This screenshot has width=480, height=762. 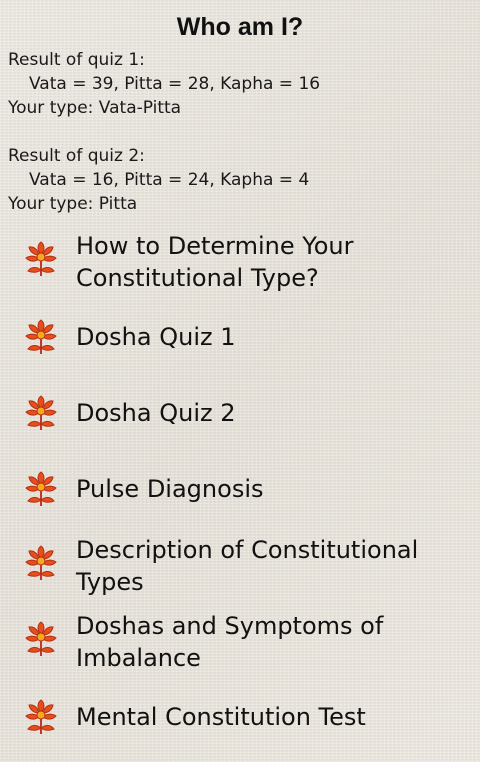 What do you see at coordinates (169, 180) in the screenshot?
I see `quiz-2-scores: Vata = 16, Pitta = 24, Kapha = 4` at bounding box center [169, 180].